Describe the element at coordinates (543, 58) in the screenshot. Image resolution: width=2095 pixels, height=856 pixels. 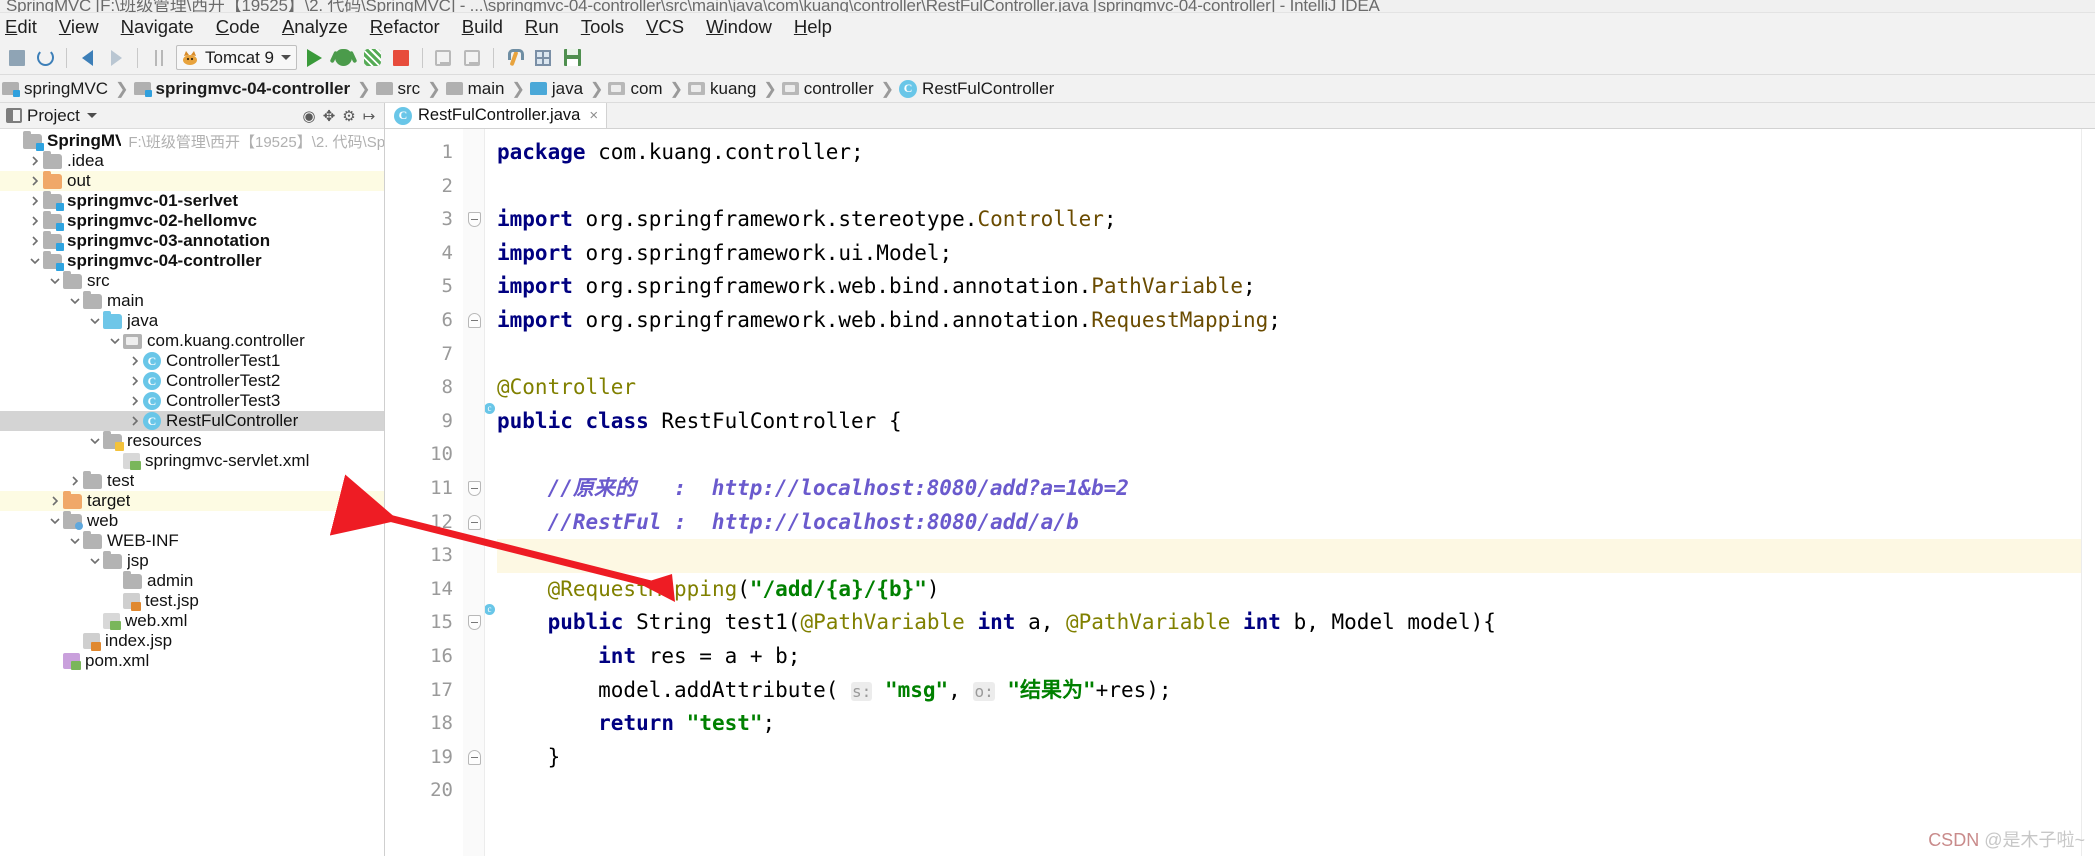
I see `grid-icon` at that location.